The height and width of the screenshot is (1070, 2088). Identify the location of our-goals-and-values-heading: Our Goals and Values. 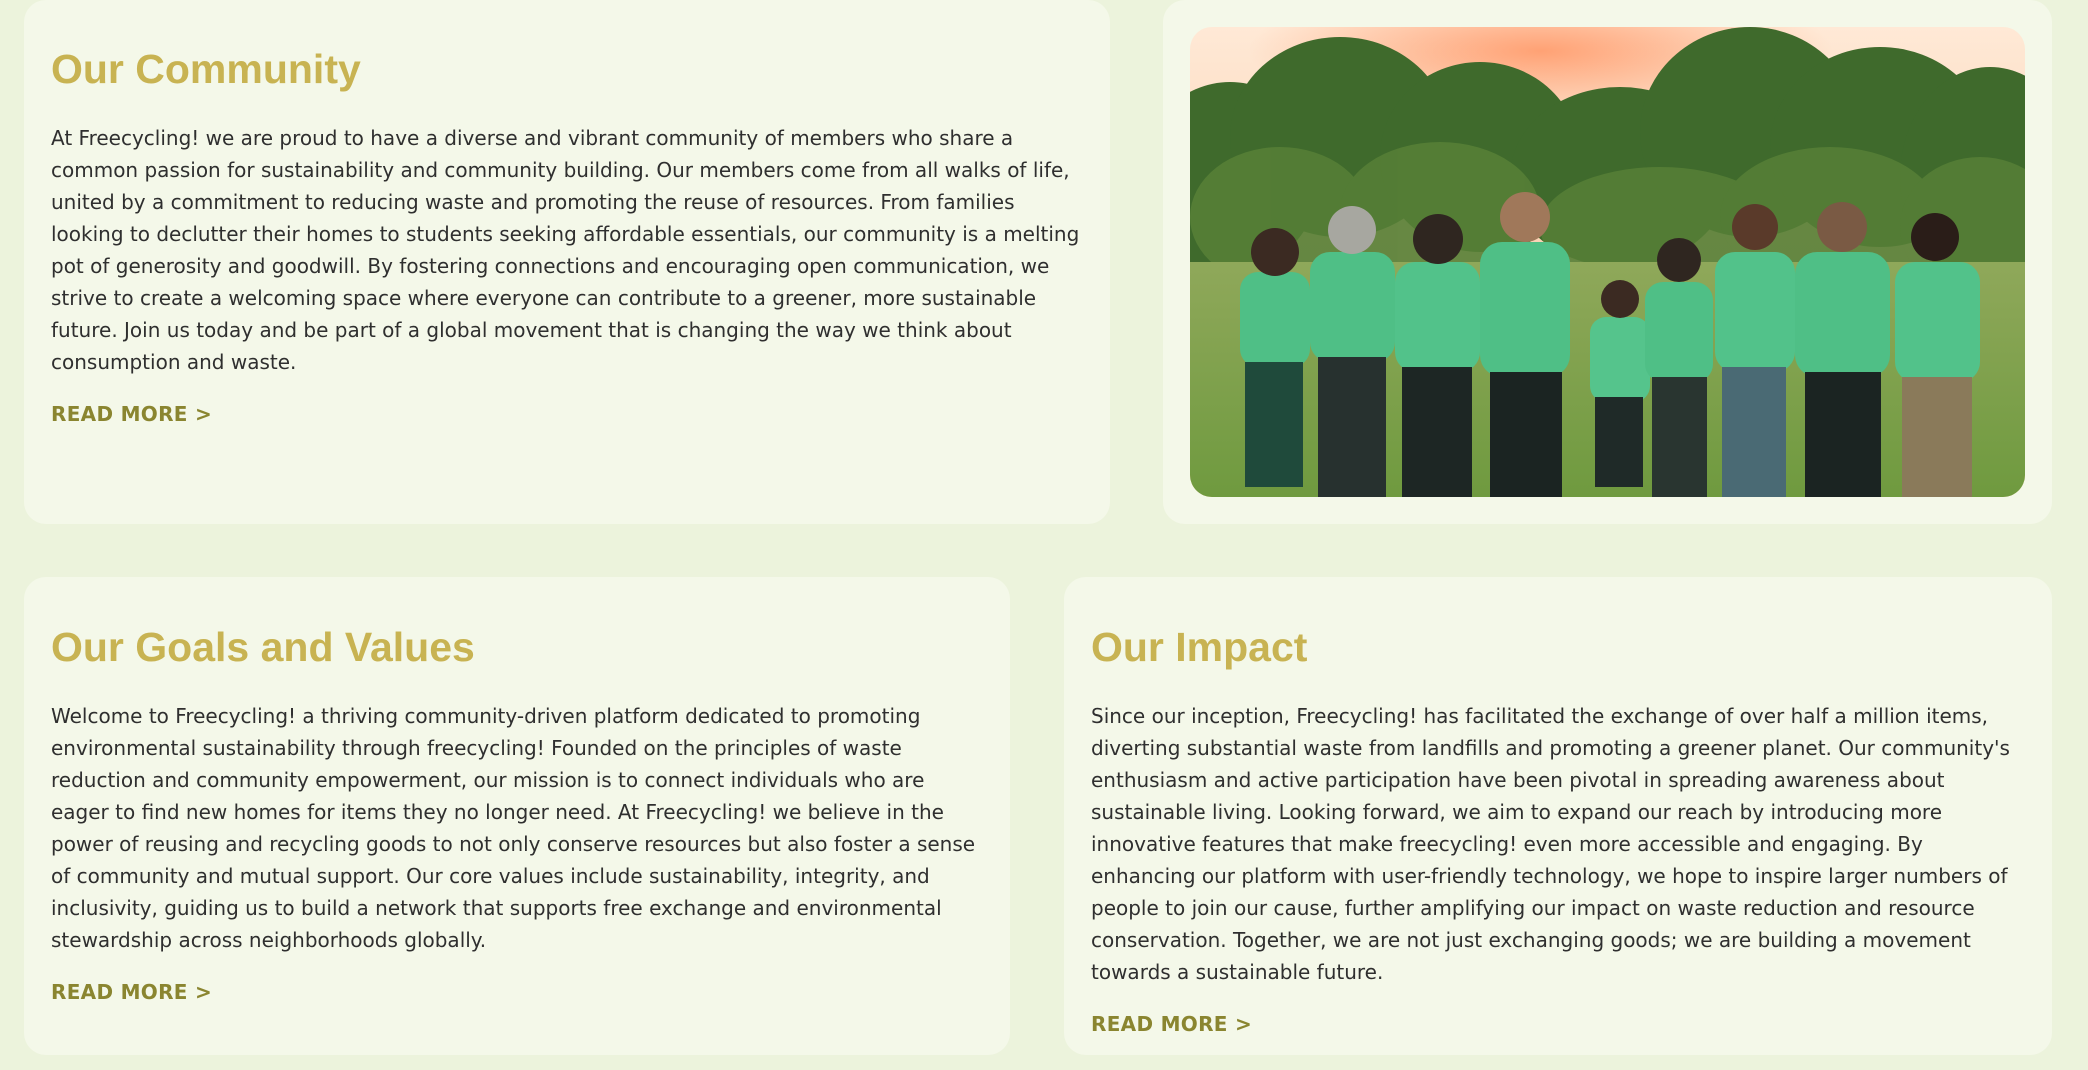
(263, 647).